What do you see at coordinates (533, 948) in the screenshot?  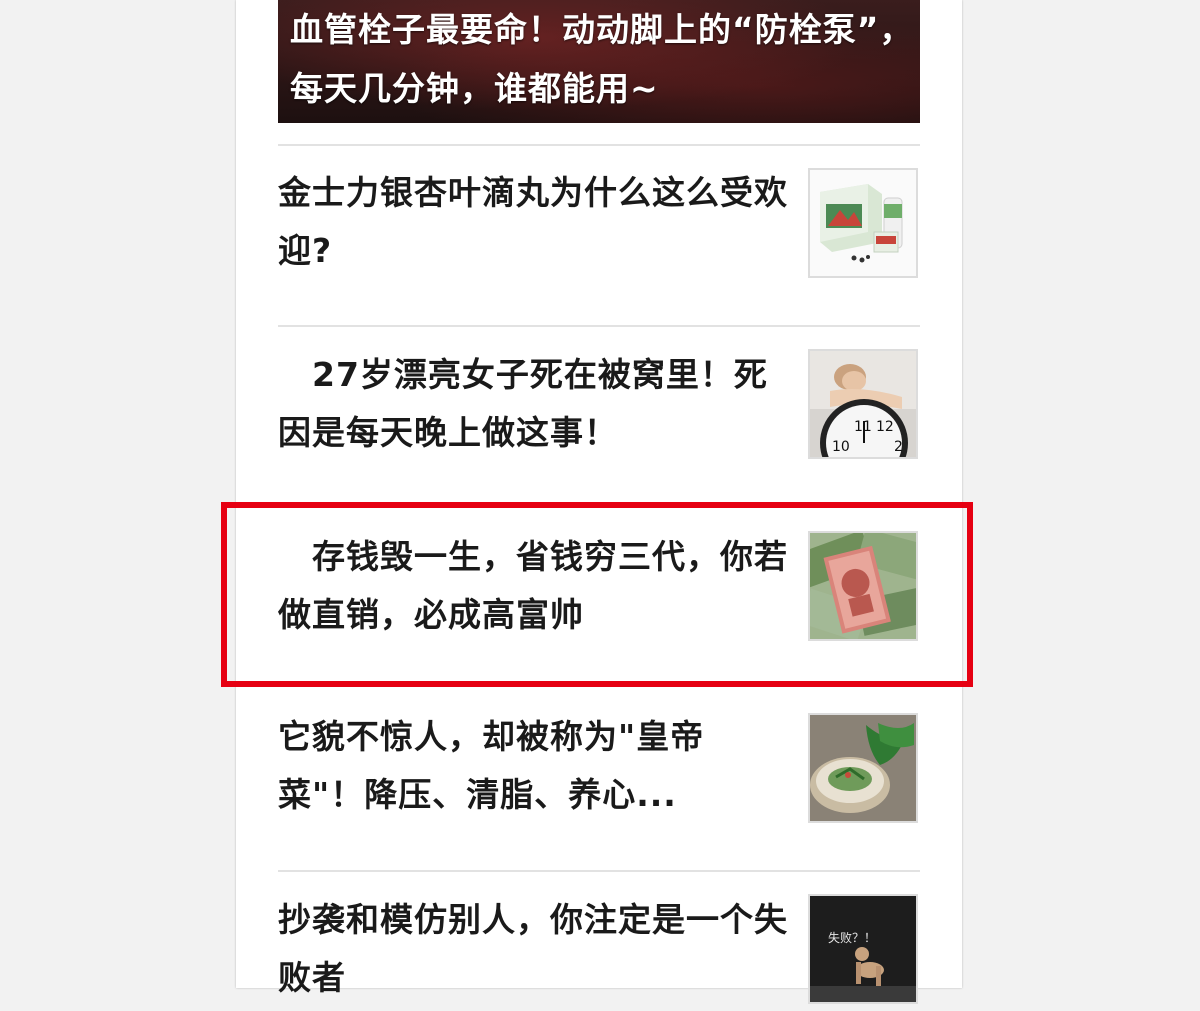 I see `article-title: 抄袭和模仿别人，你注定是一个失败者` at bounding box center [533, 948].